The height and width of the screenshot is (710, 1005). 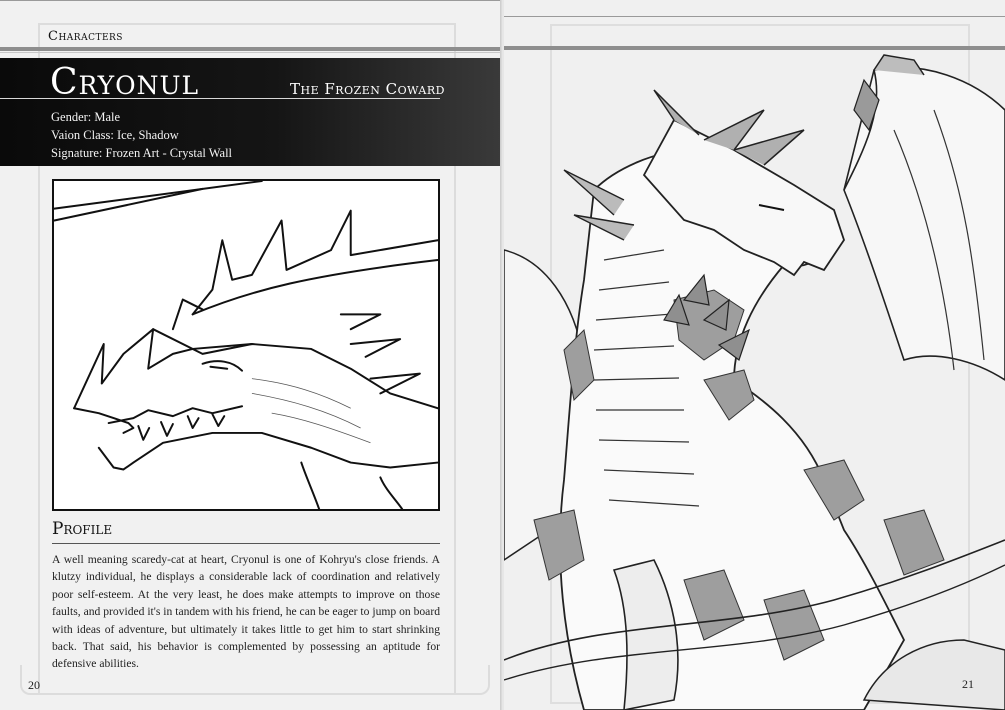 I want to click on header-rule-thin, so click(x=251, y=52).